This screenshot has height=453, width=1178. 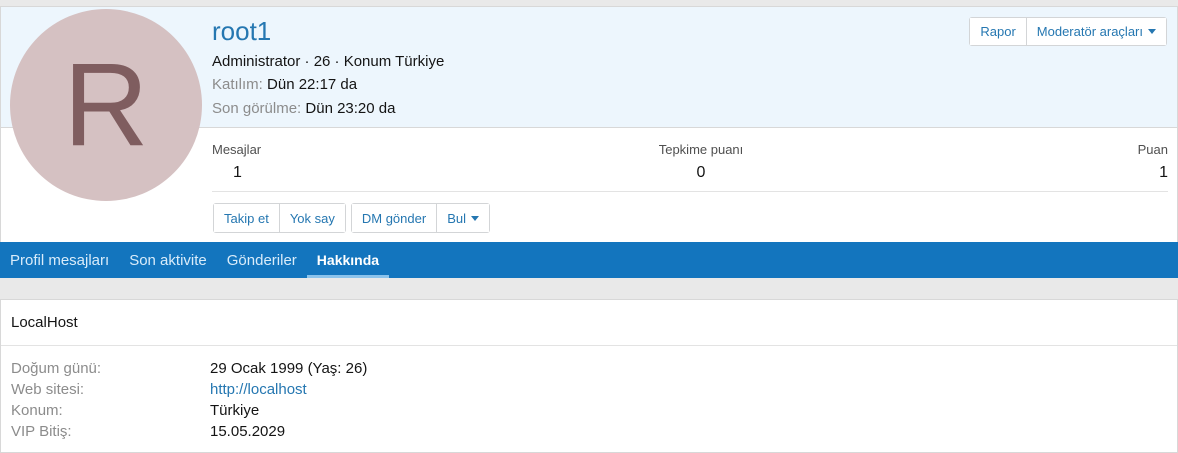 I want to click on stat-reaction-score: Tepkime puanı 0, so click(x=701, y=162).